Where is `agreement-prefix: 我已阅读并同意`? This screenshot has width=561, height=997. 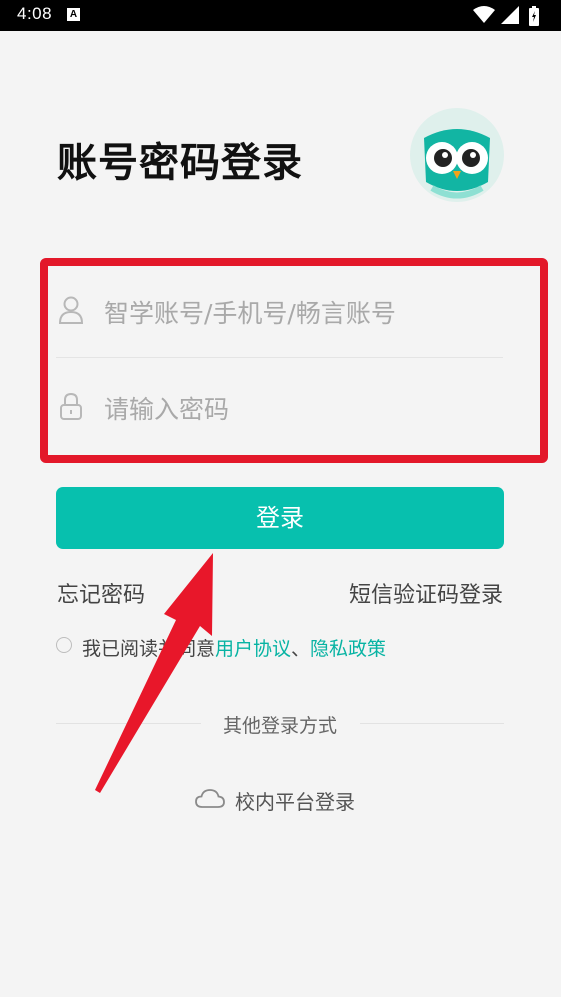 agreement-prefix: 我已阅读并同意 is located at coordinates (149, 649).